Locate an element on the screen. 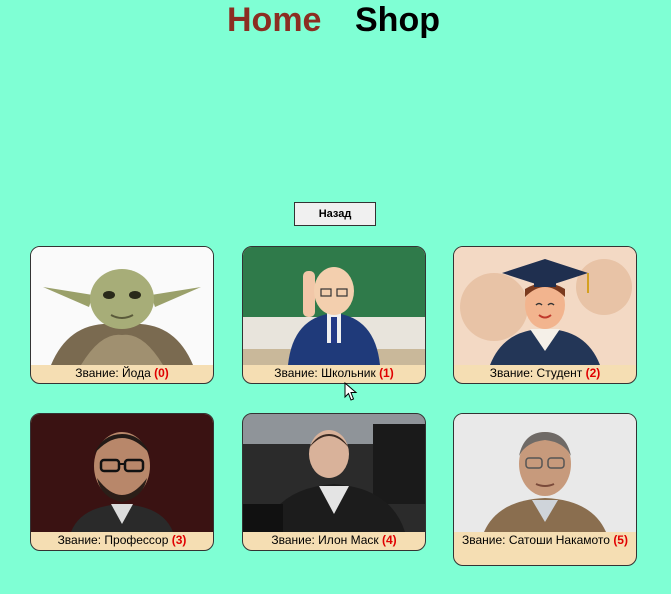 The height and width of the screenshot is (594, 671). rank-card-schoolboy: Звание: Школьник (1) is located at coordinates (334, 315).